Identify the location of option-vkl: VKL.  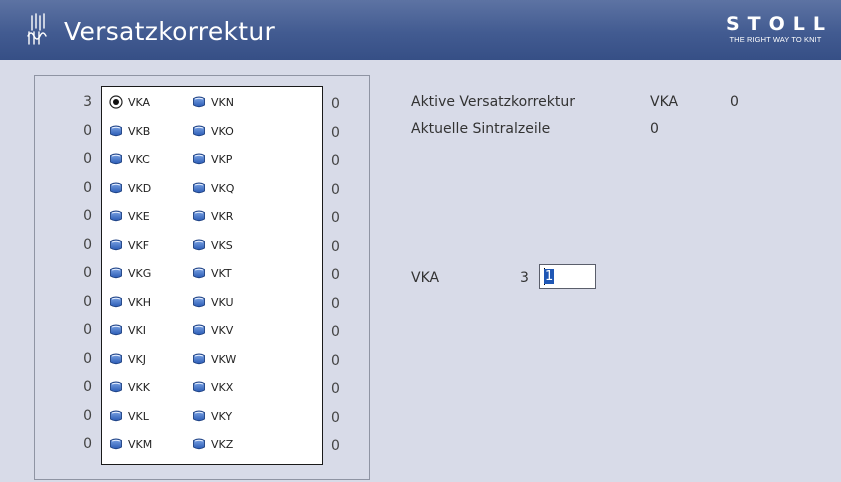
(129, 416).